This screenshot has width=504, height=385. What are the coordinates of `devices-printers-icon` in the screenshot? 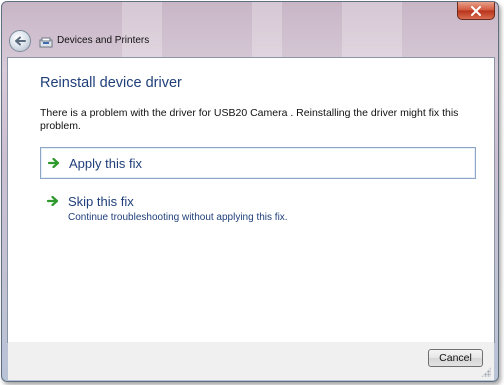 It's located at (46, 41).